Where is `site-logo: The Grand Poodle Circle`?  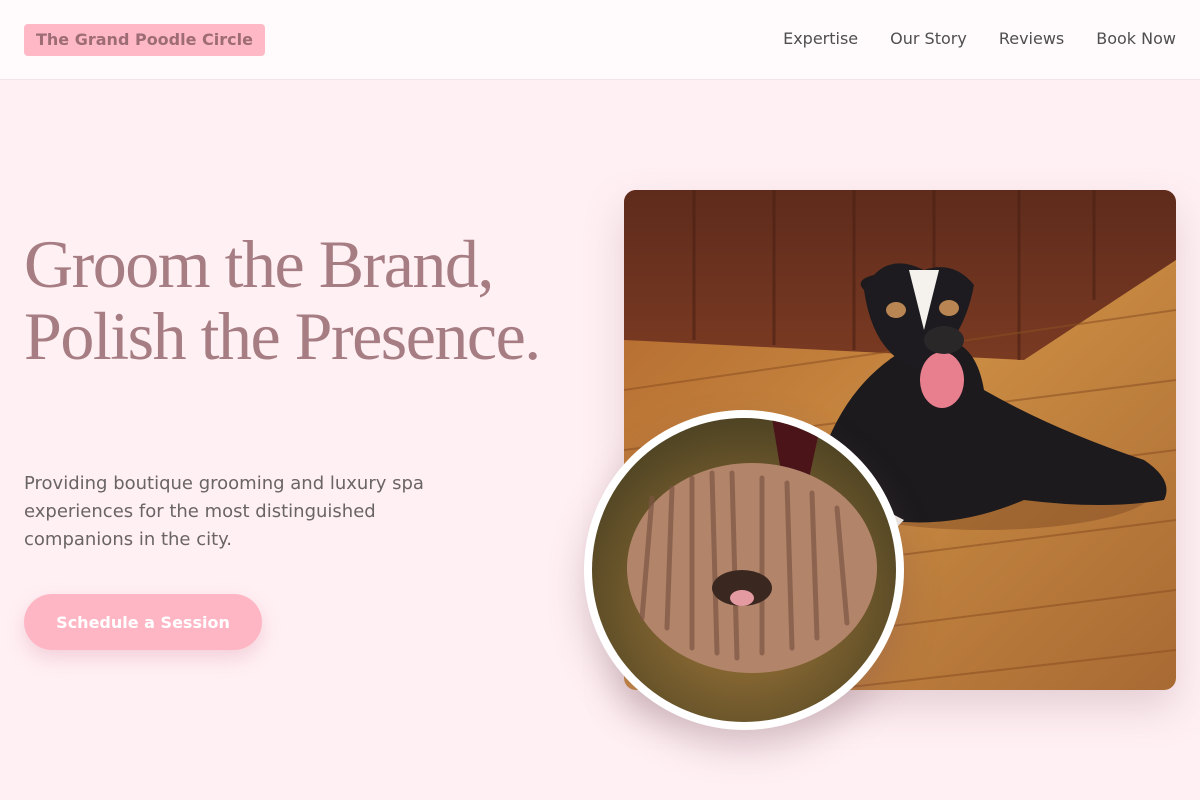 site-logo: The Grand Poodle Circle is located at coordinates (144, 40).